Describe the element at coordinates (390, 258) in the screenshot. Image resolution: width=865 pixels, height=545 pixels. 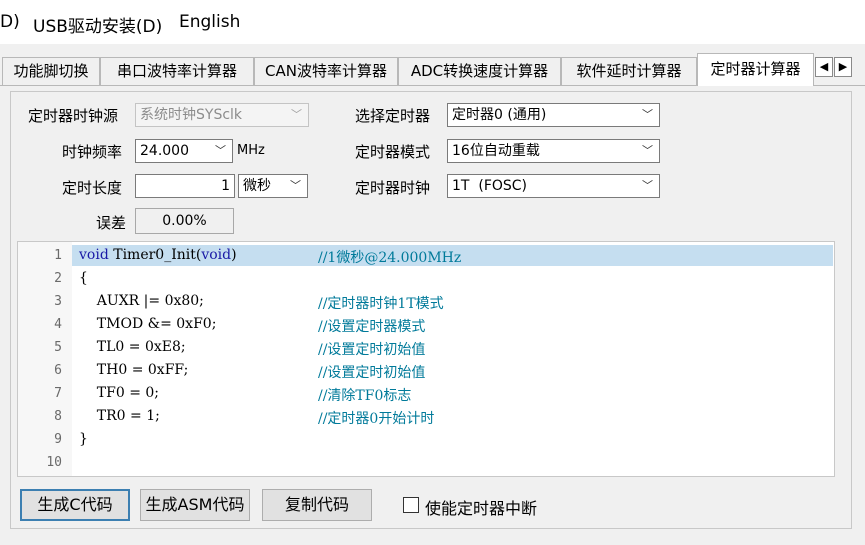
I see `code-comment: //1微秒@24.000MHz` at that location.